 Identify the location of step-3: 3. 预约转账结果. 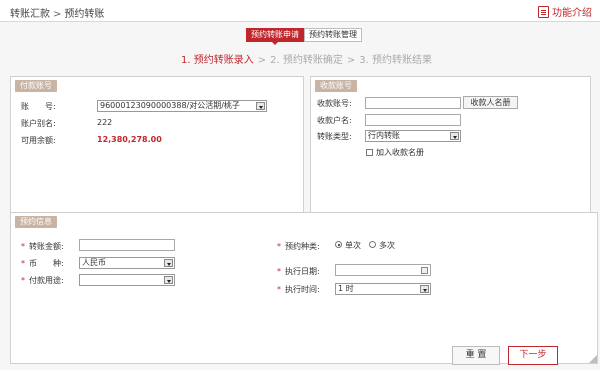
(395, 60).